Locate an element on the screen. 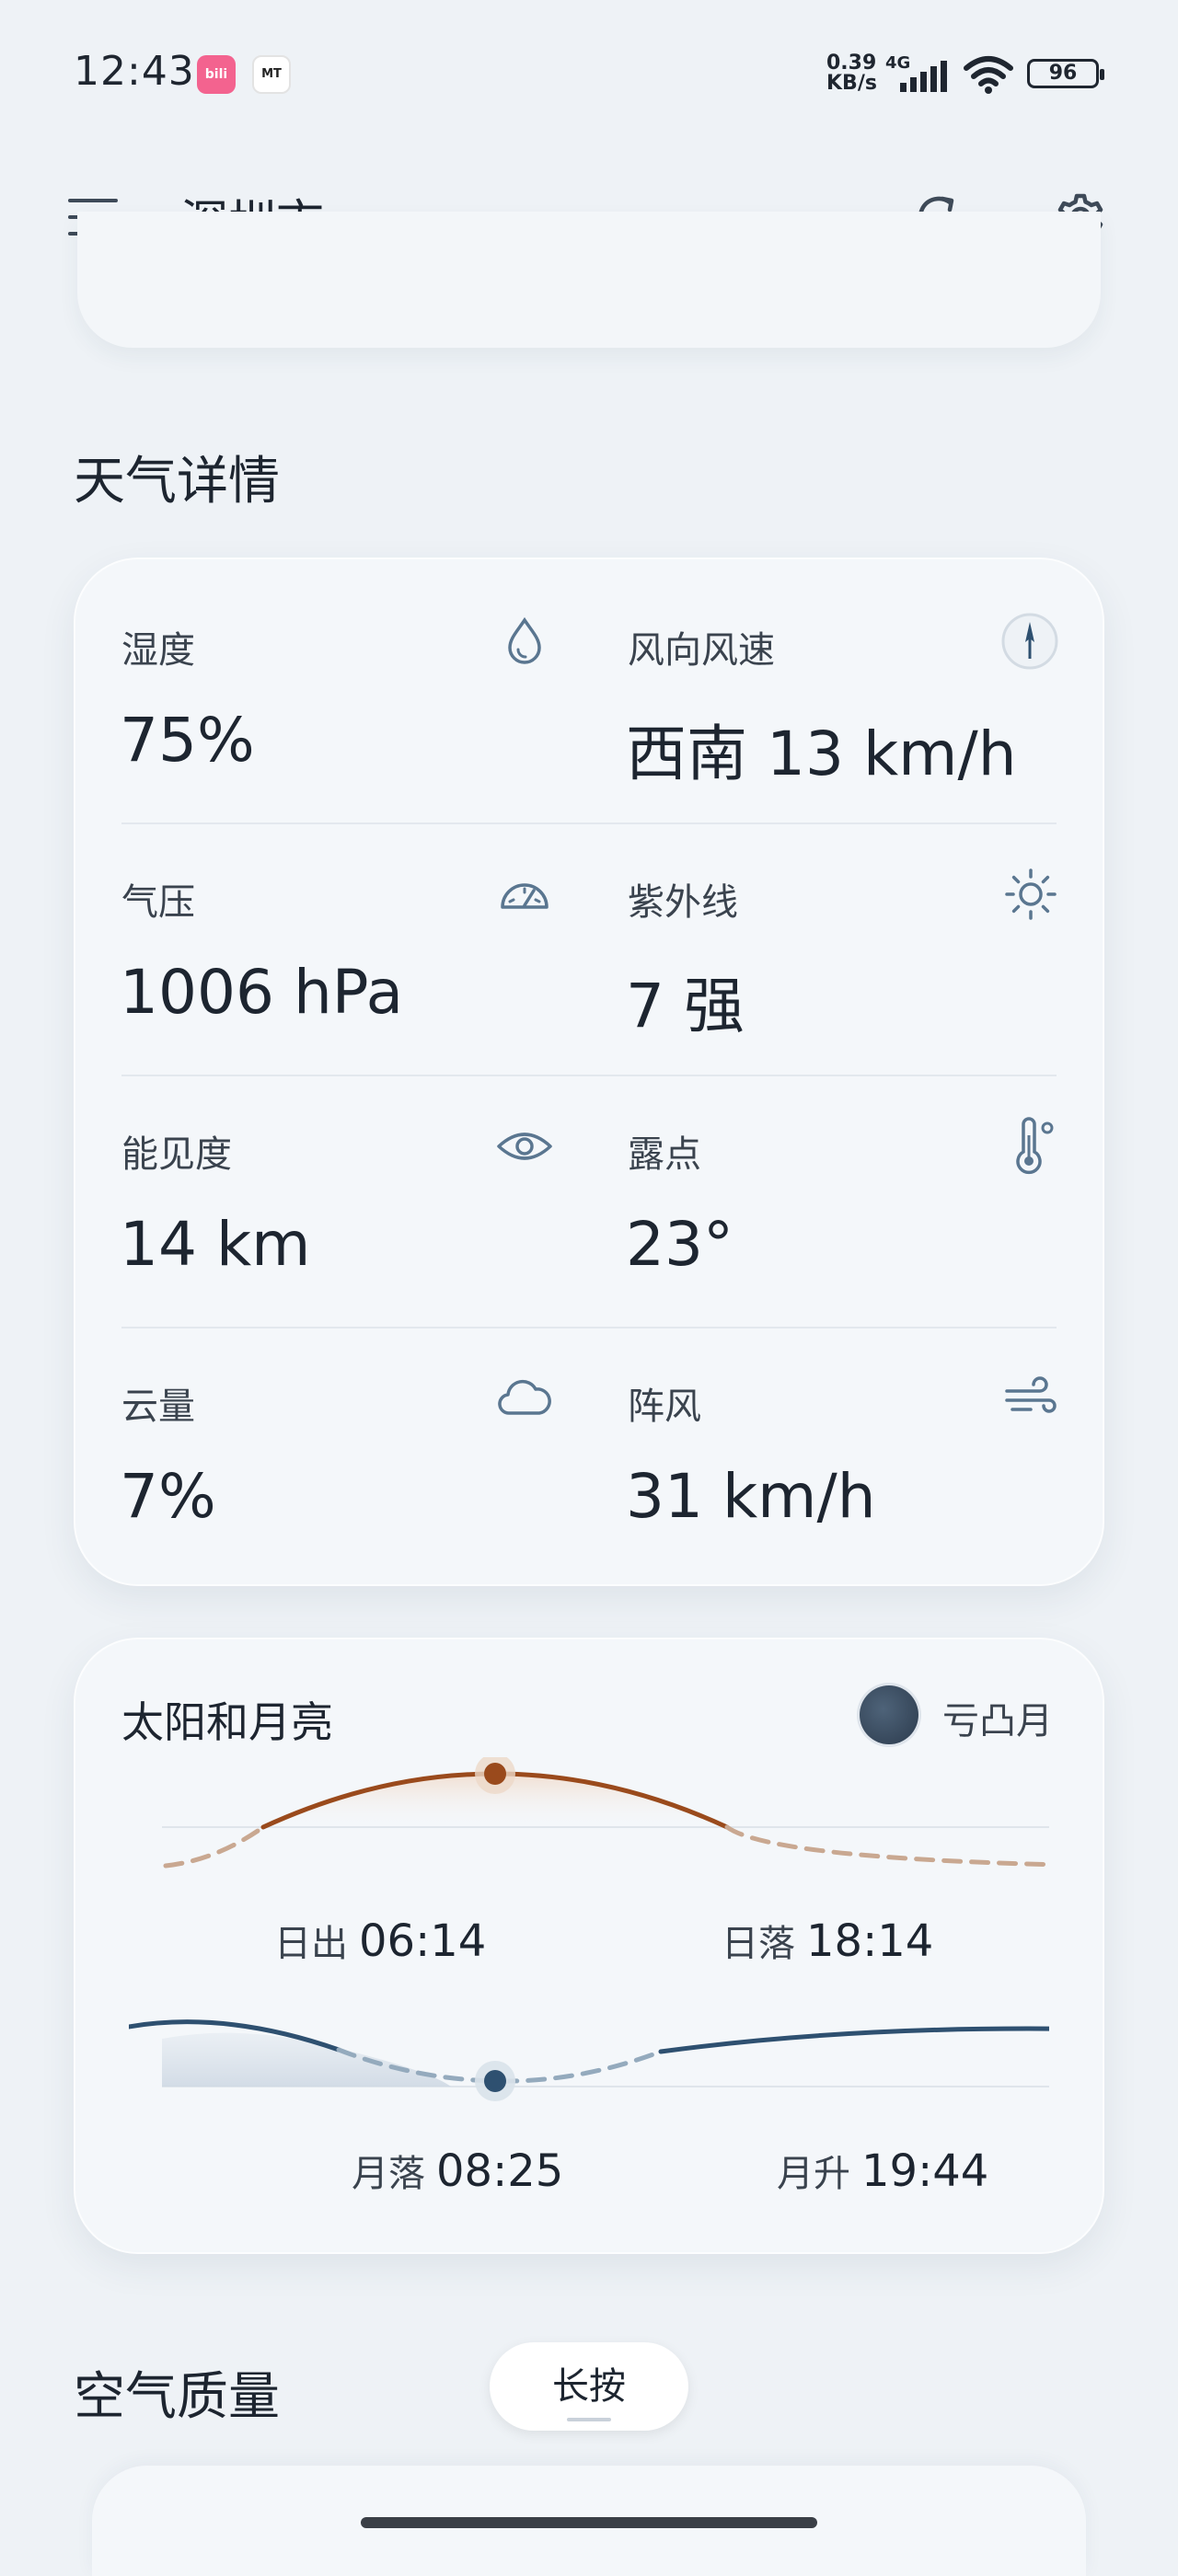  moon-phase-icon is located at coordinates (889, 1714).